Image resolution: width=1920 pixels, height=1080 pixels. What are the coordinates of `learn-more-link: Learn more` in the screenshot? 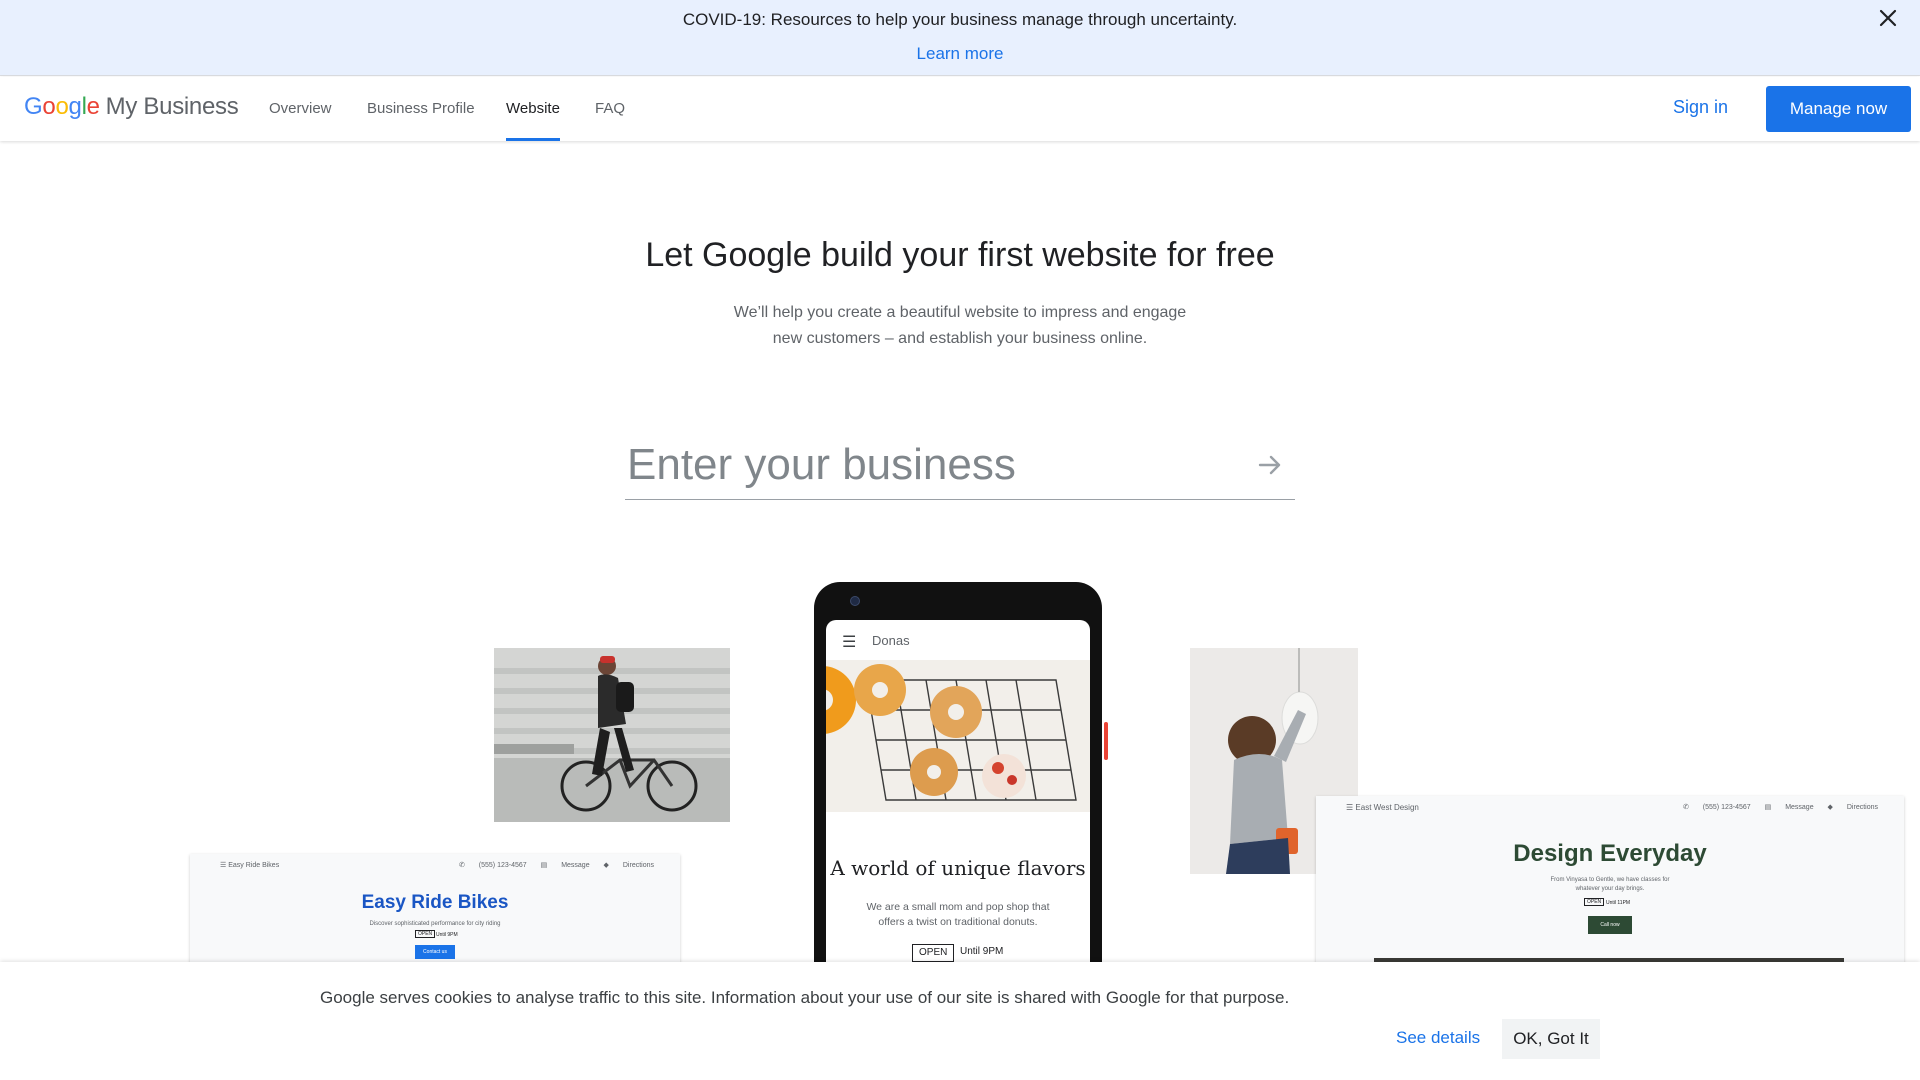 It's located at (960, 54).